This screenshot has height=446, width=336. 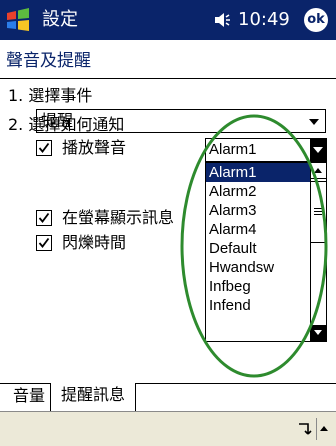 What do you see at coordinates (168, 428) in the screenshot?
I see `menu-bar` at bounding box center [168, 428].